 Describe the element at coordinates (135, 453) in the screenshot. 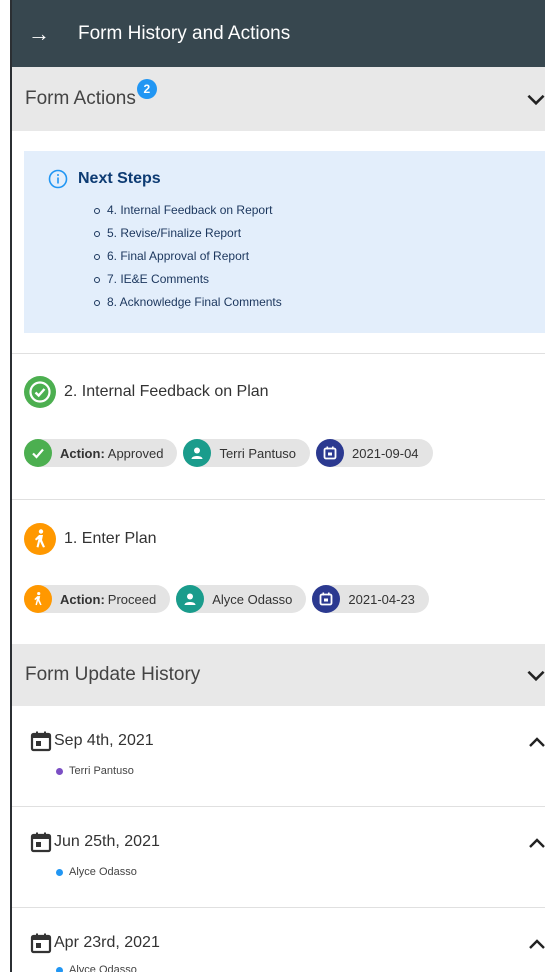

I see `action-value: Approved` at that location.